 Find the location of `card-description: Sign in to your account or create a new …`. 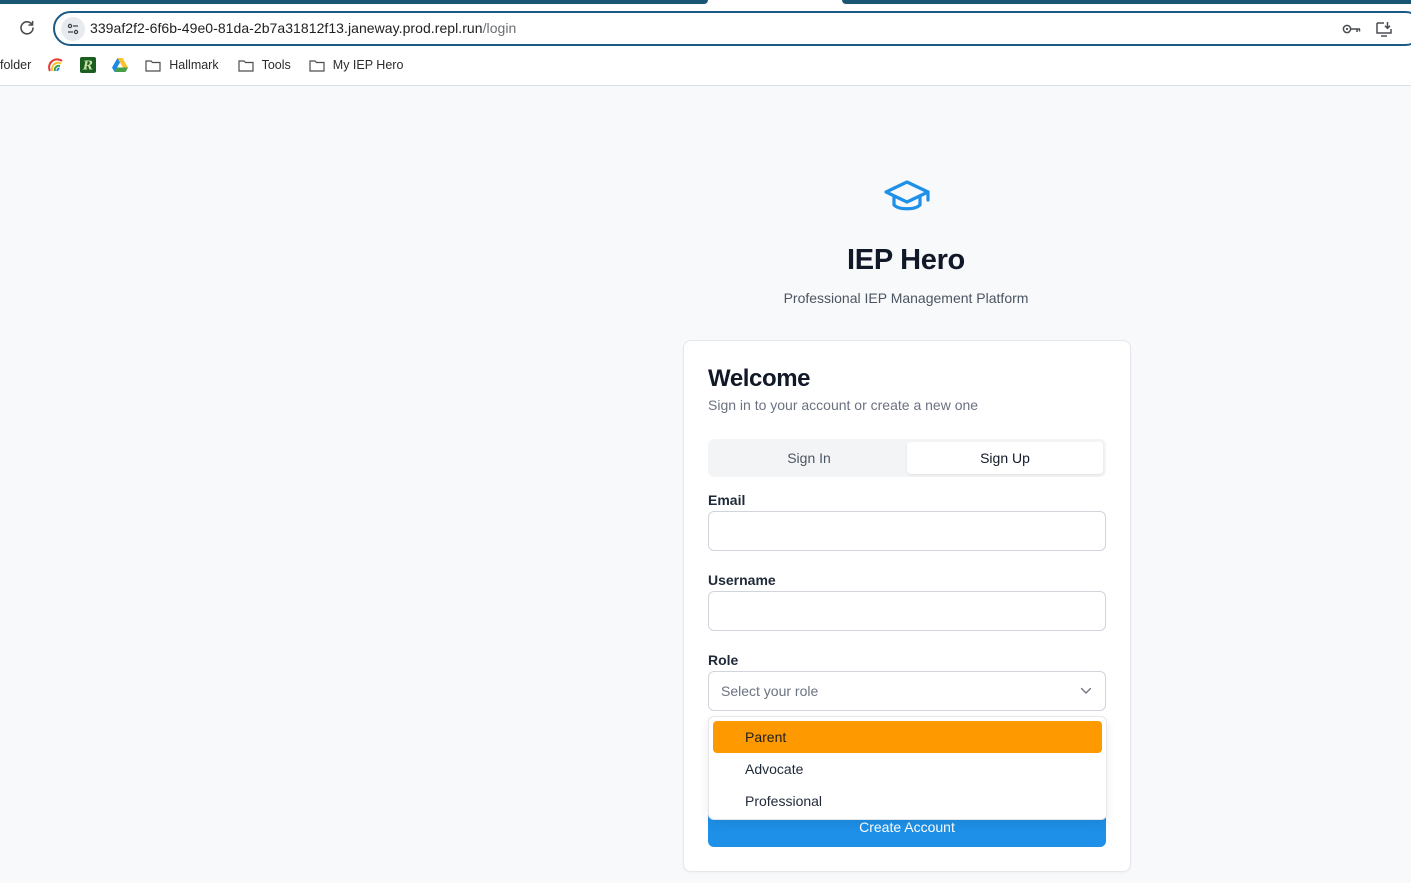

card-description: Sign in to your account or create a new … is located at coordinates (843, 405).